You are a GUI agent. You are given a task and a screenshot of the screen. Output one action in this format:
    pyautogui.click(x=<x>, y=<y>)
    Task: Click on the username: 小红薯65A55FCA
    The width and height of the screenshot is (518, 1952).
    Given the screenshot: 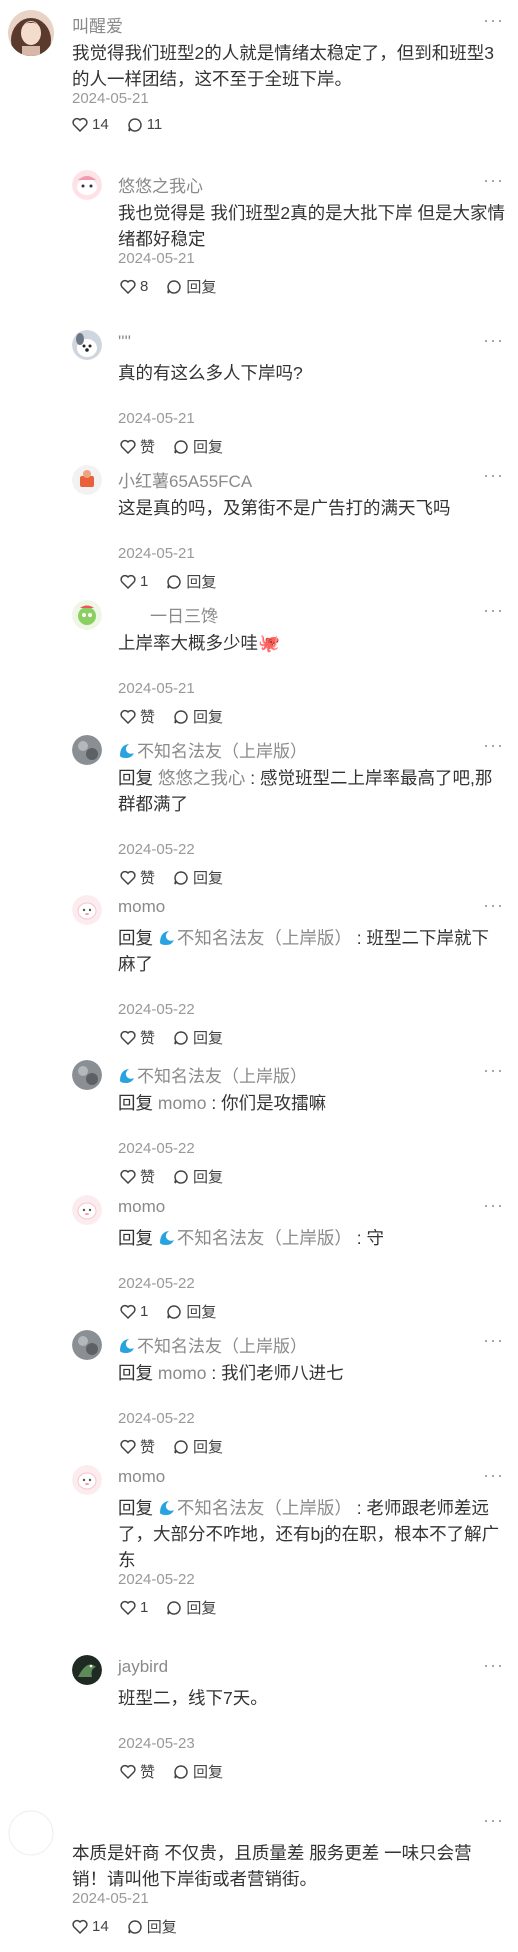 What is the action you would take?
    pyautogui.click(x=185, y=479)
    